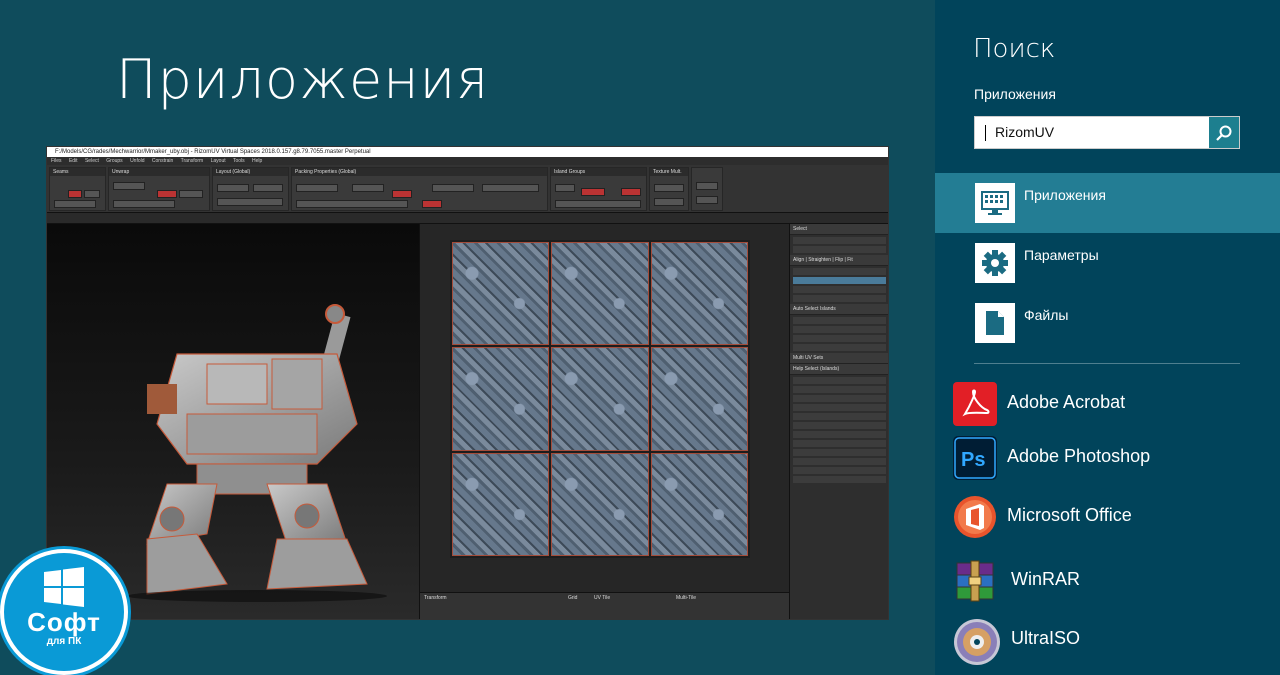  Describe the element at coordinates (1107, 132) in the screenshot. I see `search-input: RizomUV` at that location.